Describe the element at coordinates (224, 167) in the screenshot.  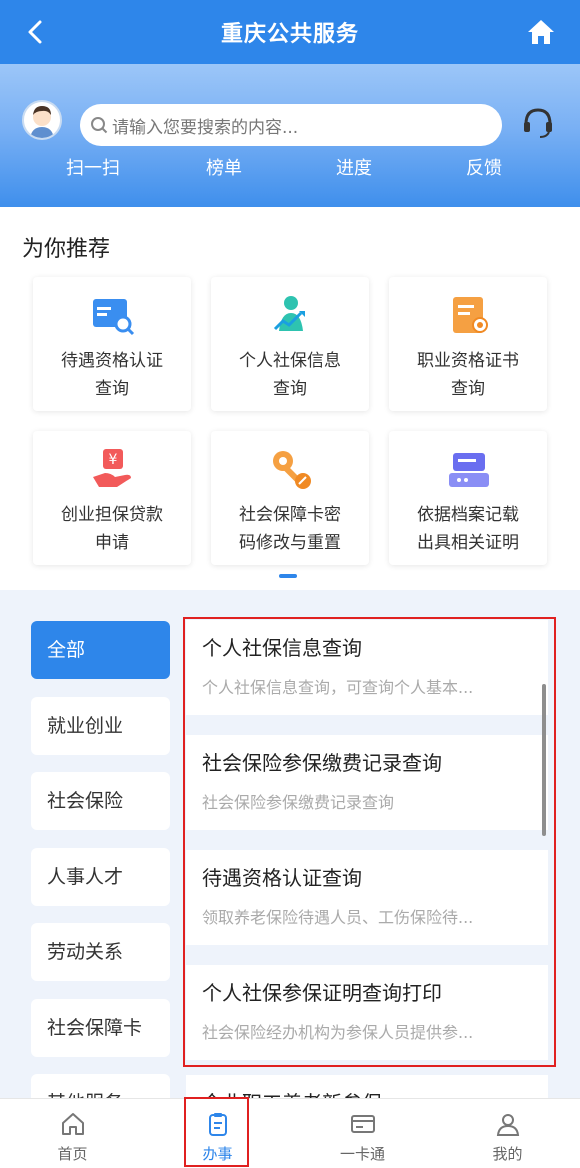
I see `quick-ranking: 榜单` at that location.